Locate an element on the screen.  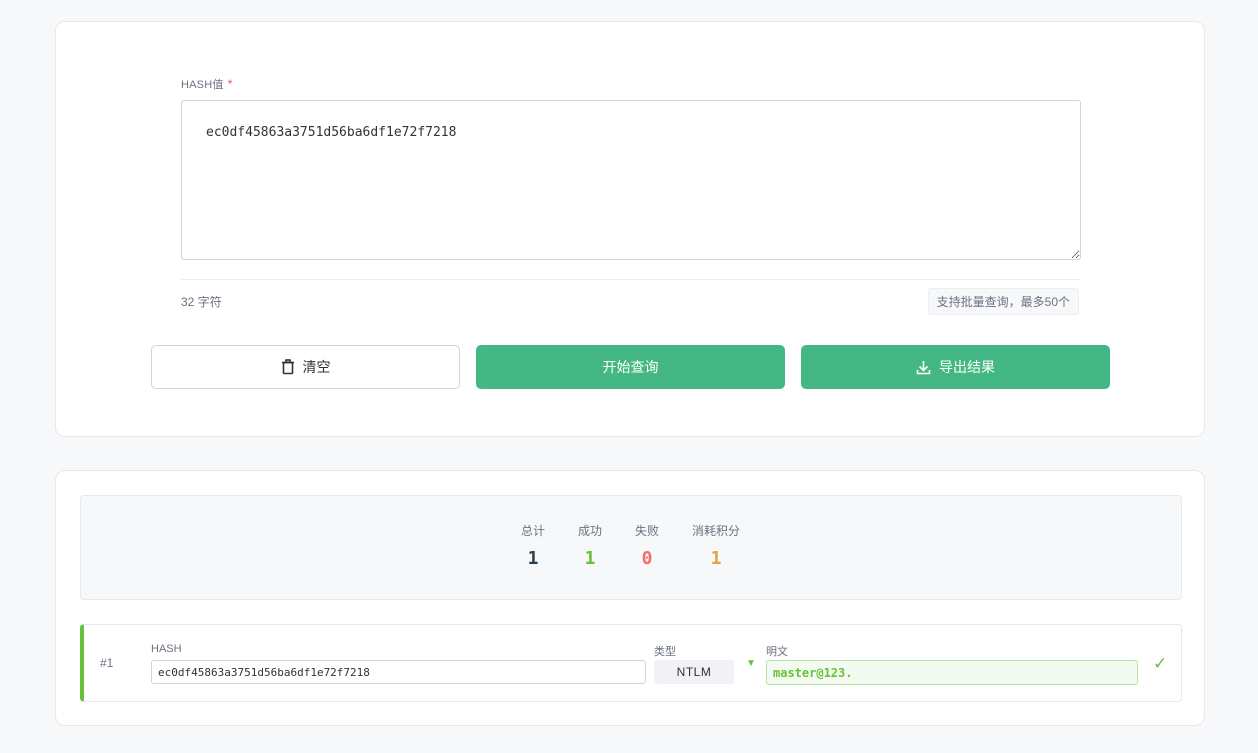
stat-success-label: 成功 is located at coordinates (589, 531).